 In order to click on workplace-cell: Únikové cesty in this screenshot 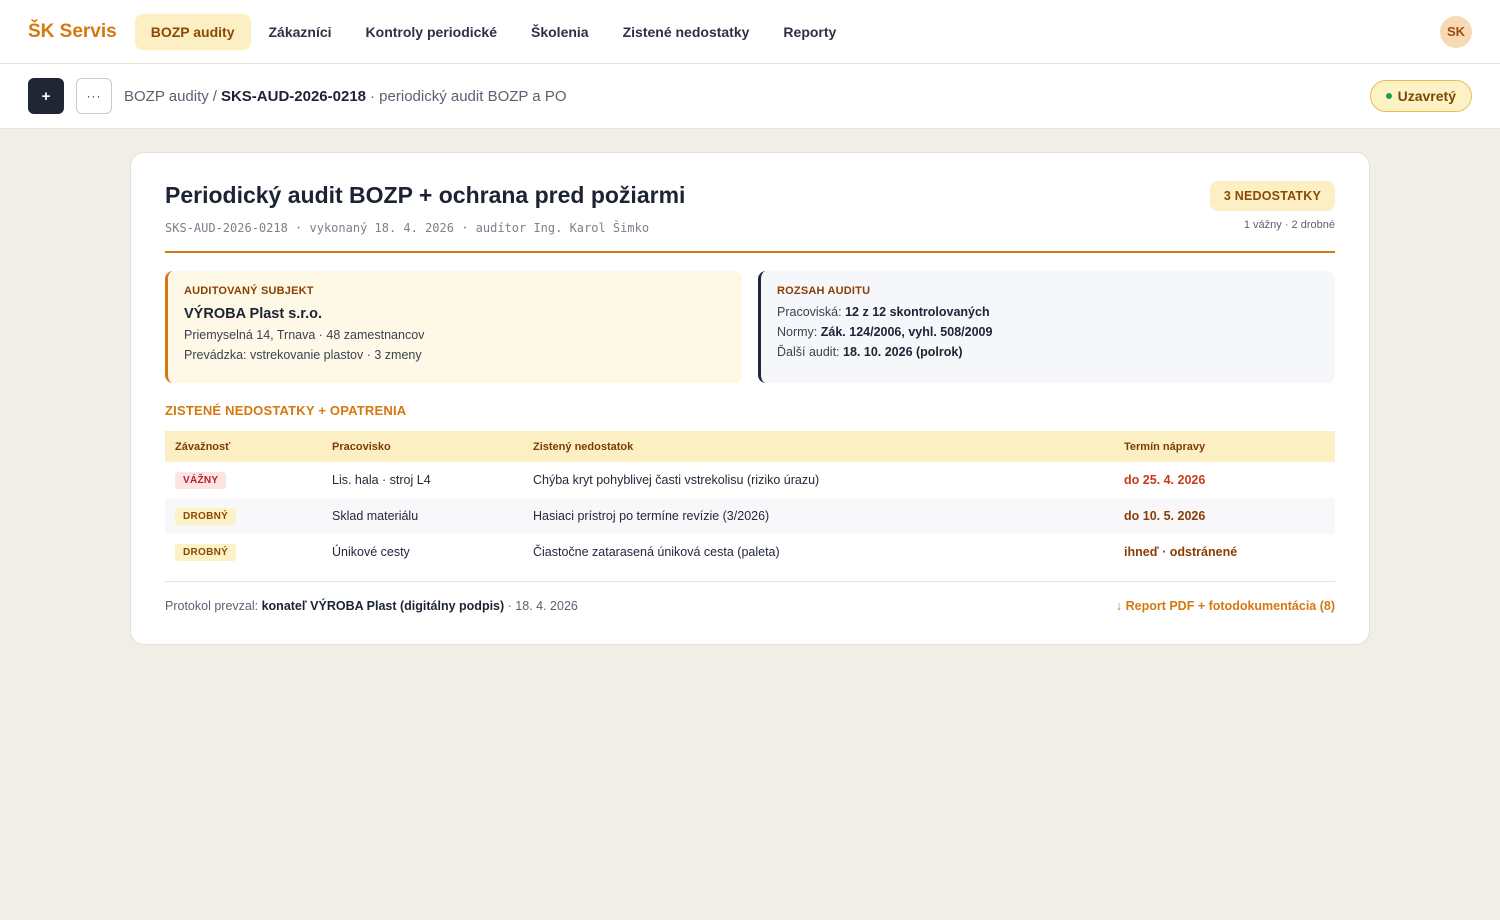, I will do `click(371, 552)`.